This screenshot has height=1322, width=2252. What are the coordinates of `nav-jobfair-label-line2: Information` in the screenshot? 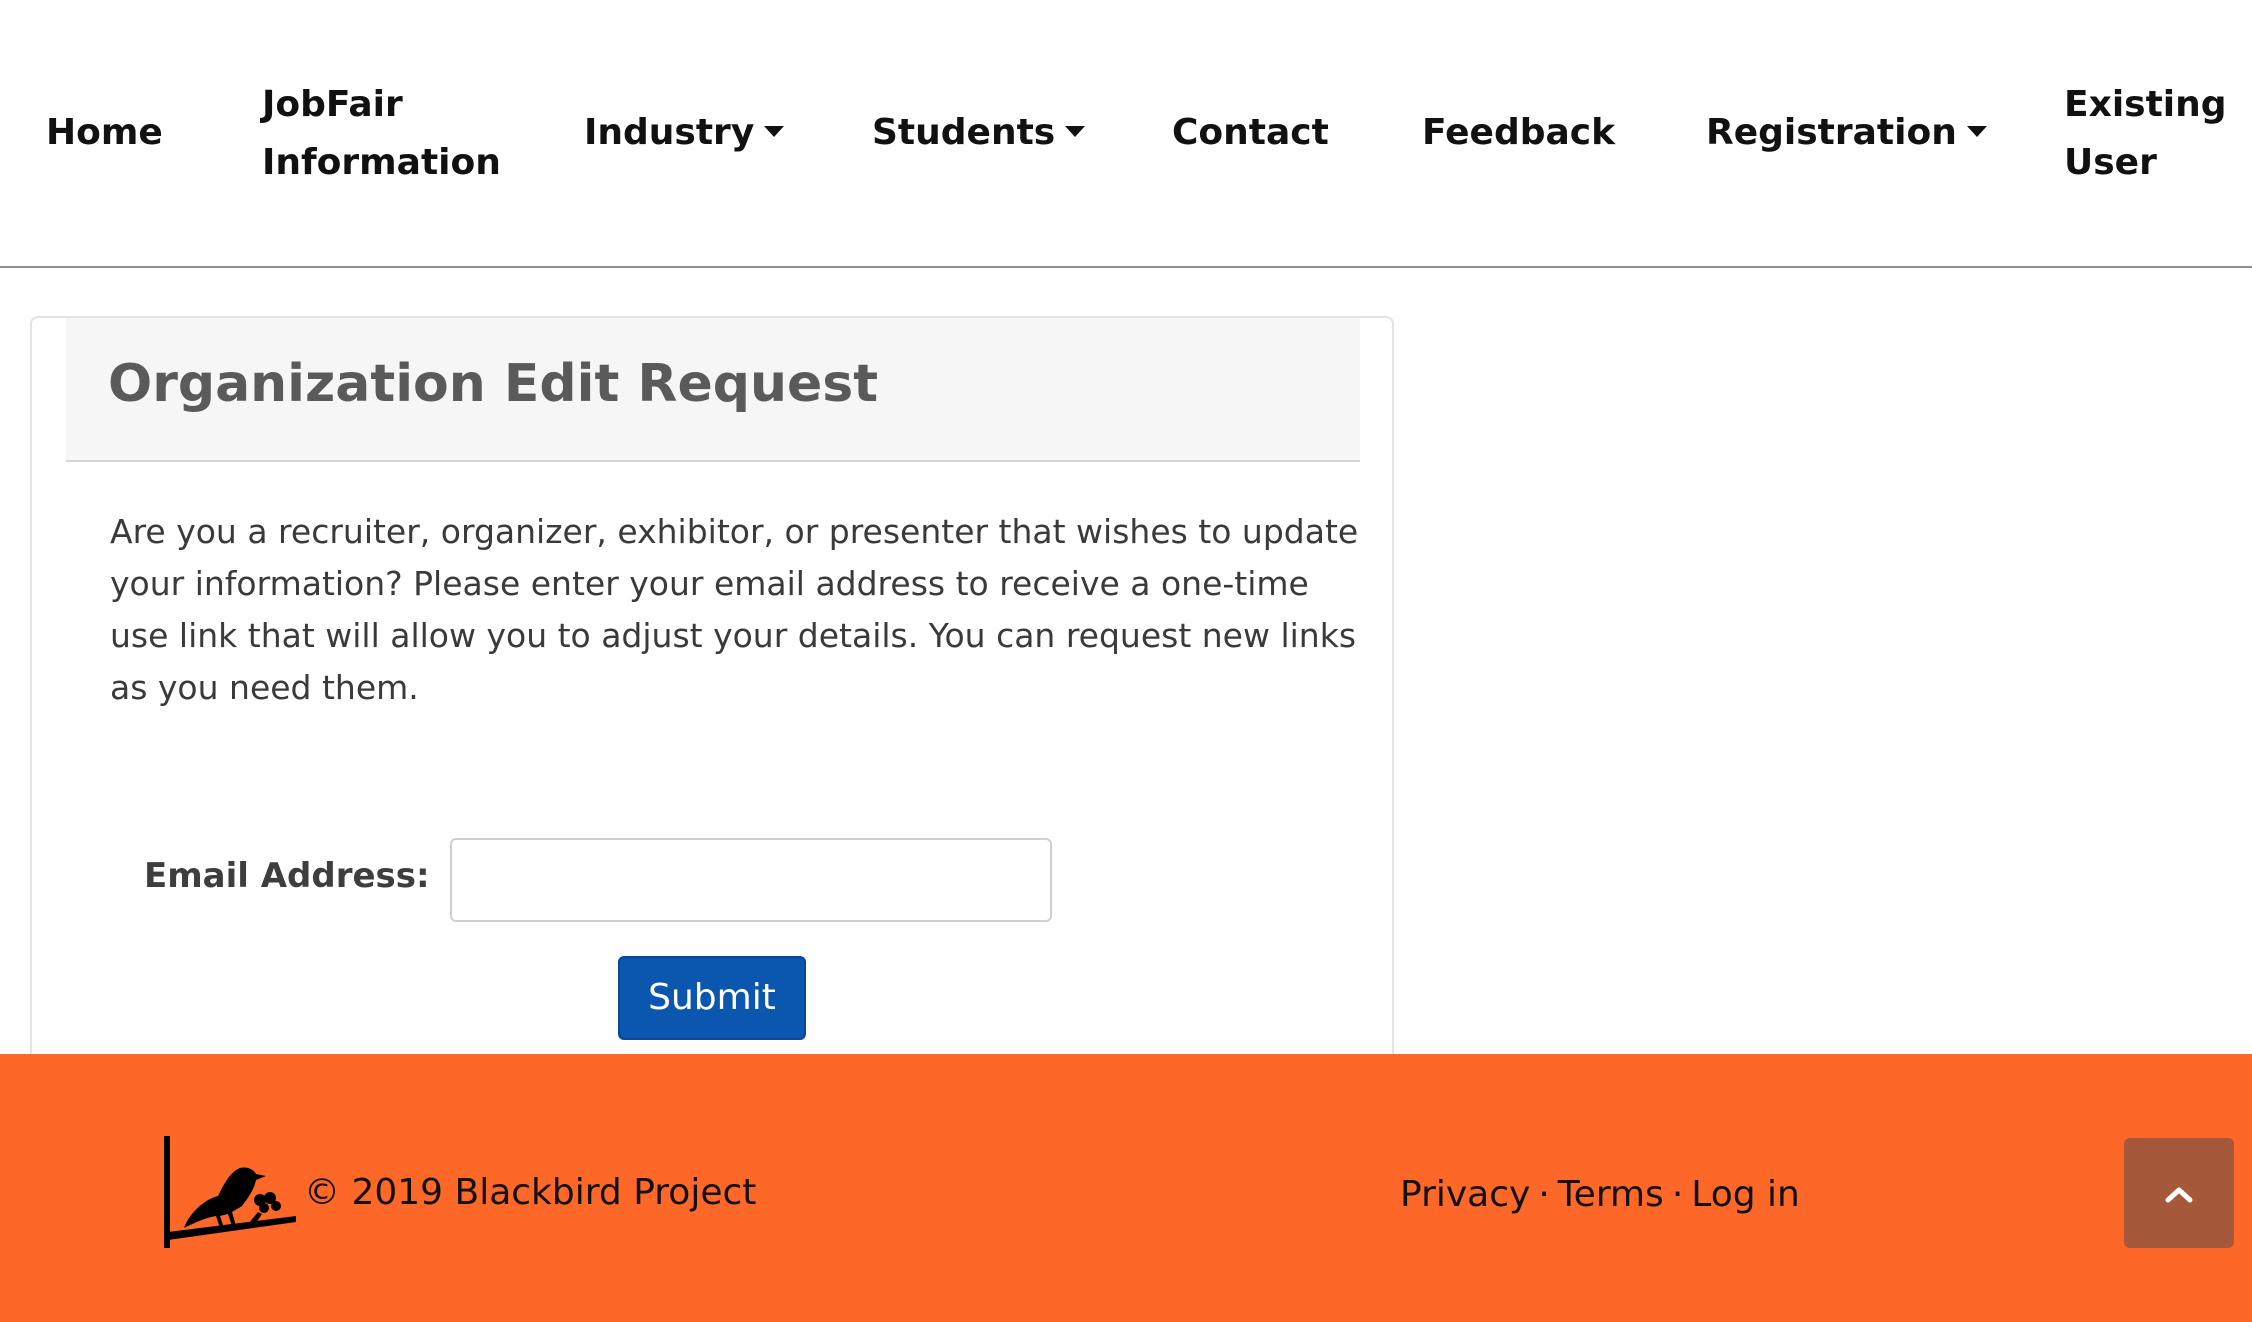 It's located at (381, 162).